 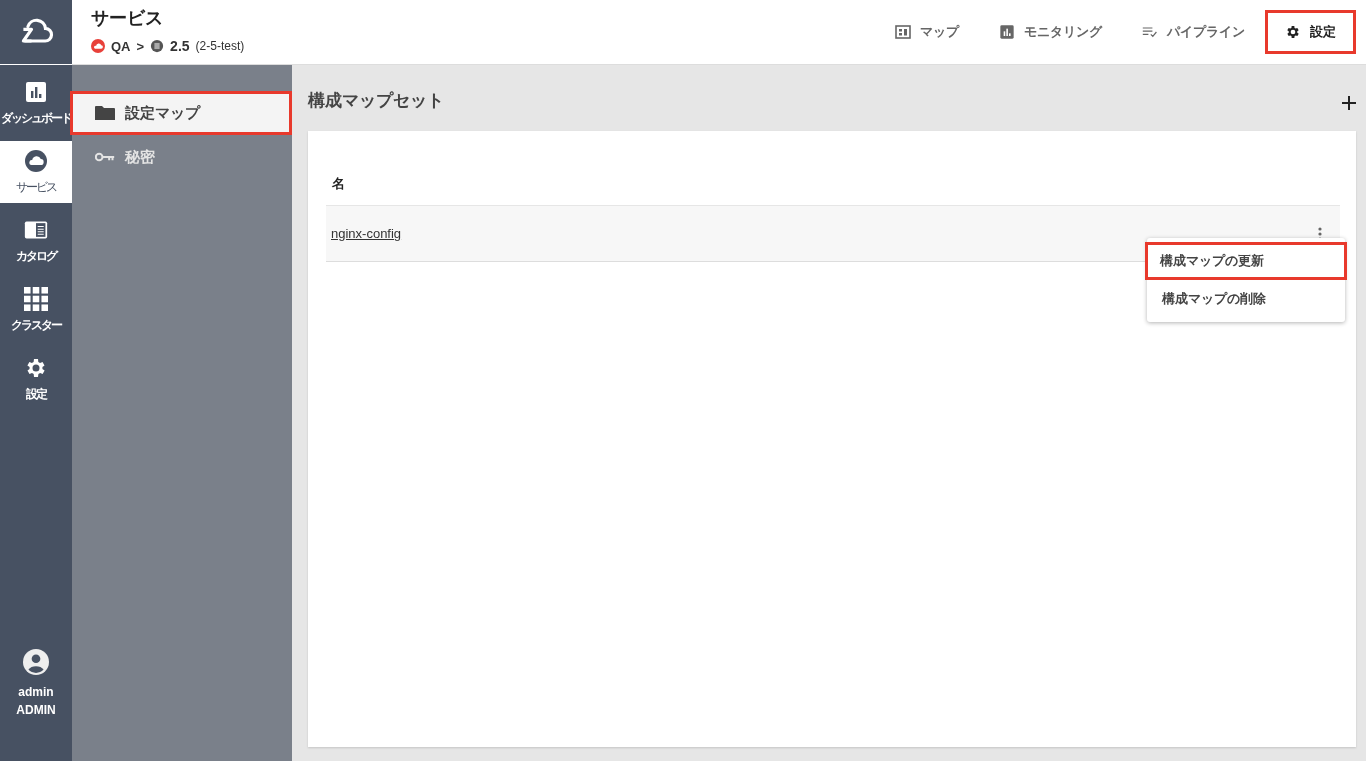 I want to click on page-title: サービス, so click(x=127, y=18).